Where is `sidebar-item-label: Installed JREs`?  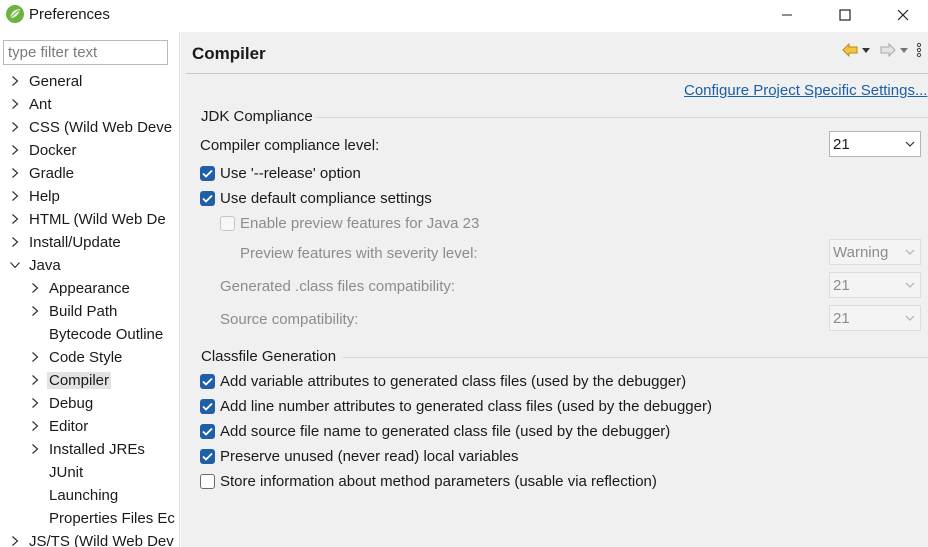 sidebar-item-label: Installed JREs is located at coordinates (97, 449).